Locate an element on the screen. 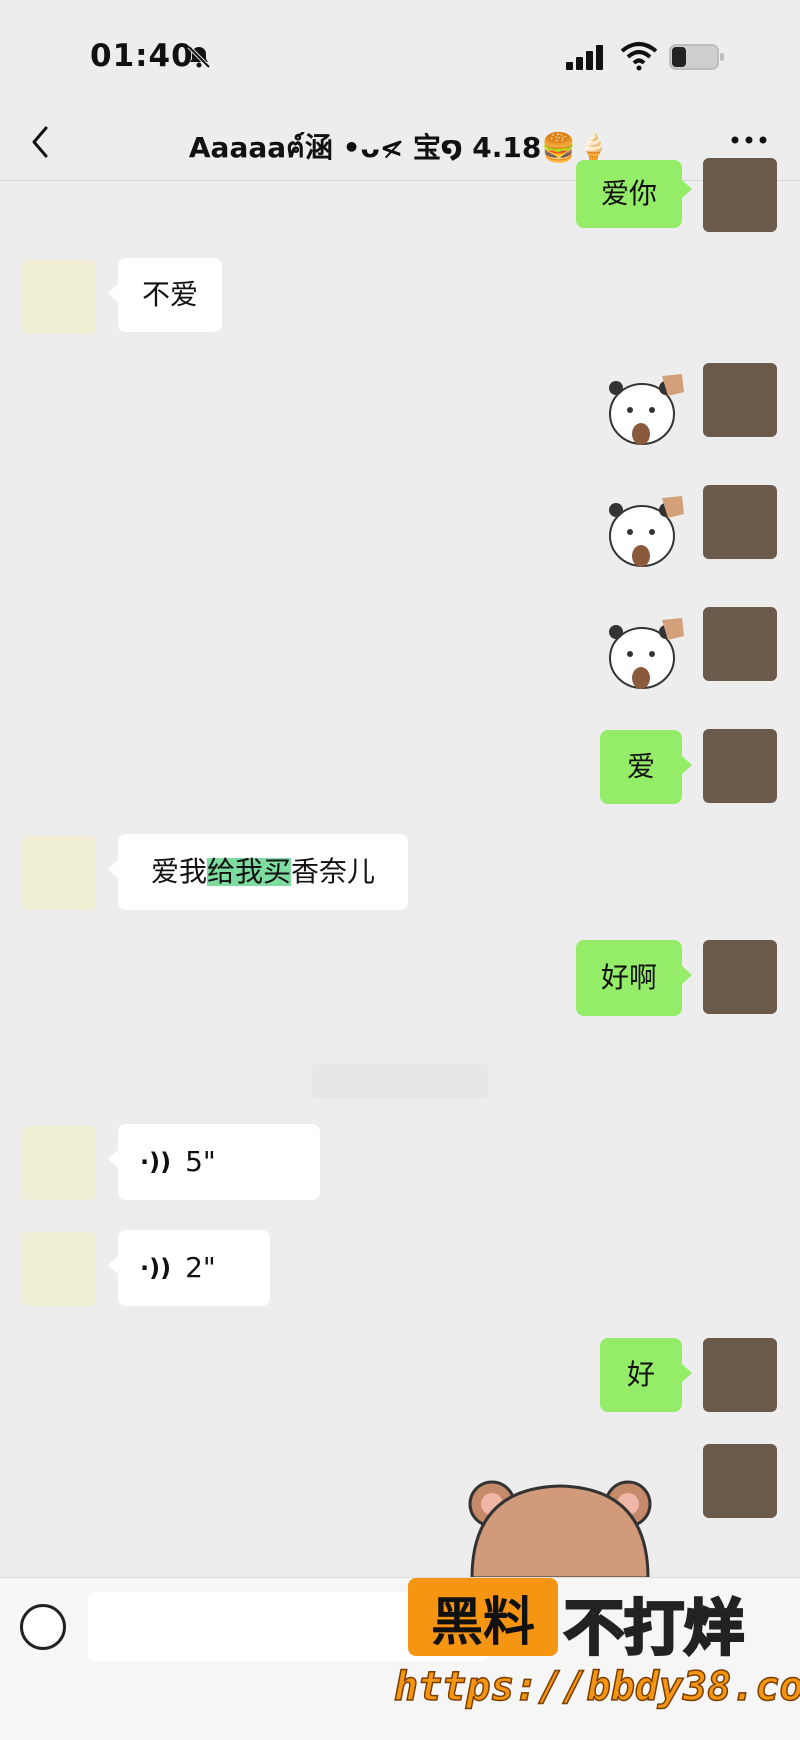  message-text: 香奈儿 is located at coordinates (333, 871).